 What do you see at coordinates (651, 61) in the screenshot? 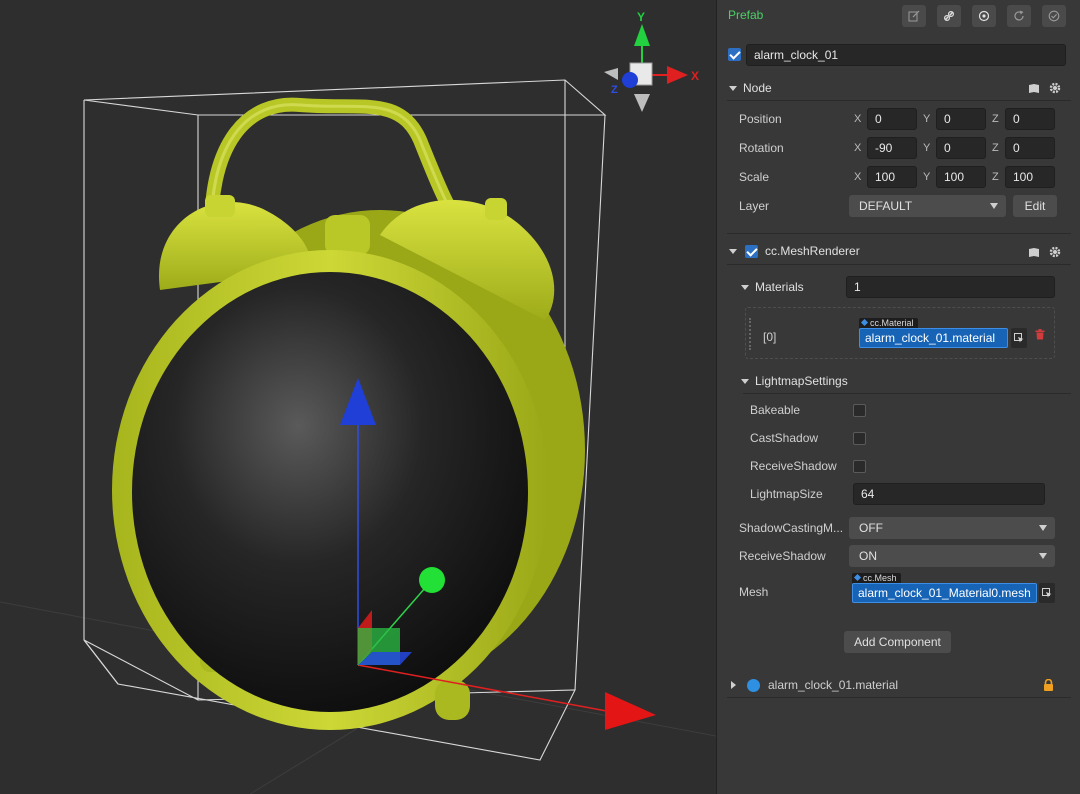
I see `orientation-gizmo: Y X Z` at bounding box center [651, 61].